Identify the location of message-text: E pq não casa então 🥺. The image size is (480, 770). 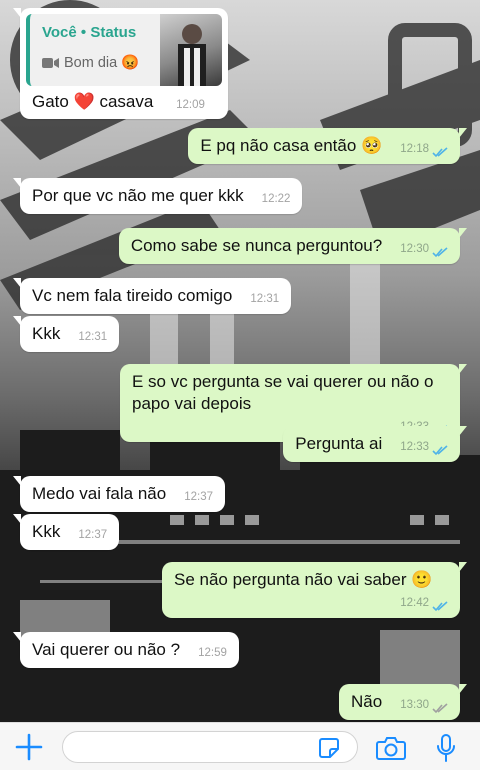
(291, 145).